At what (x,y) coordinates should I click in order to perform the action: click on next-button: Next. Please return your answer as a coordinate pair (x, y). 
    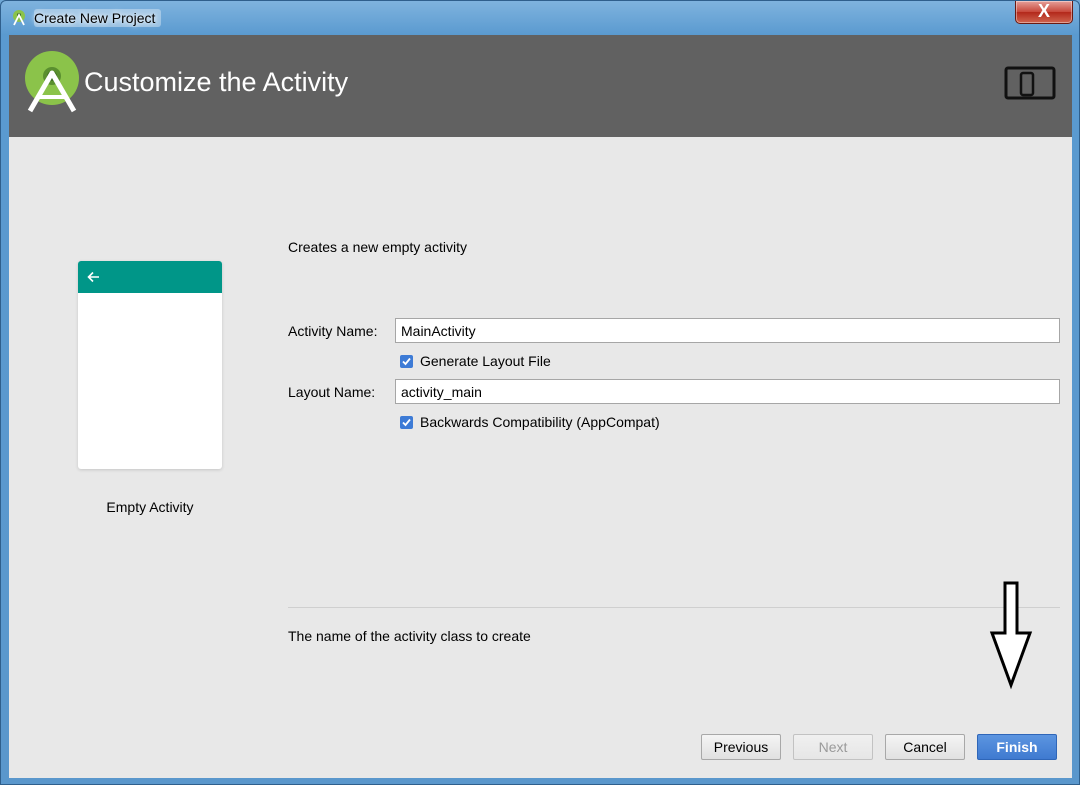
    Looking at the image, I should click on (833, 747).